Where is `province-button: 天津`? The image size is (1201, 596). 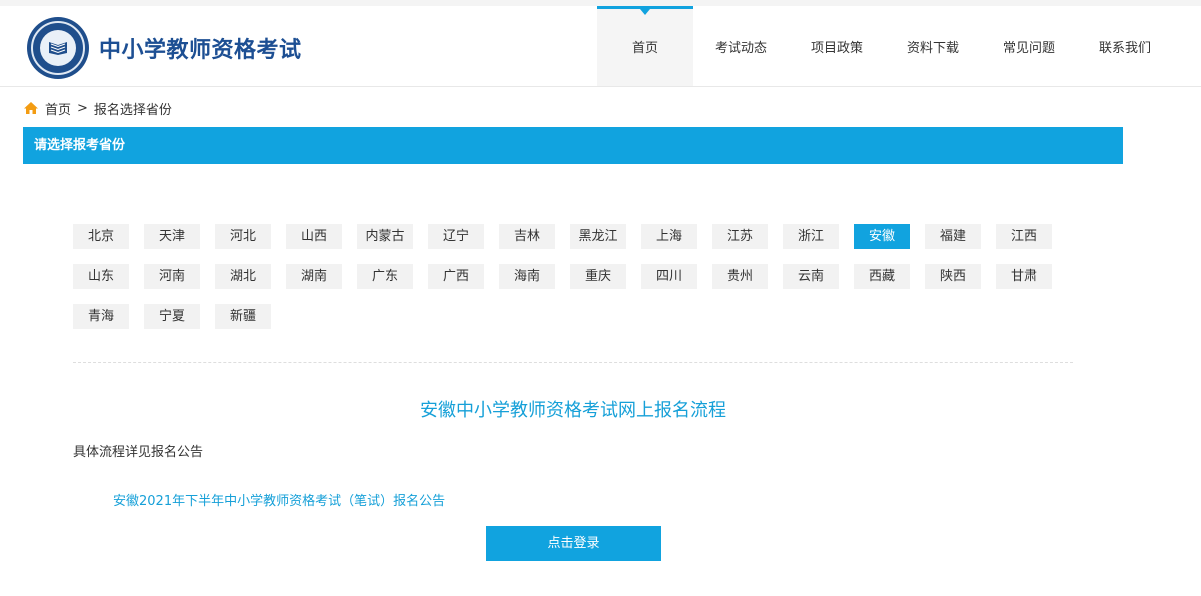
province-button: 天津 is located at coordinates (172, 236).